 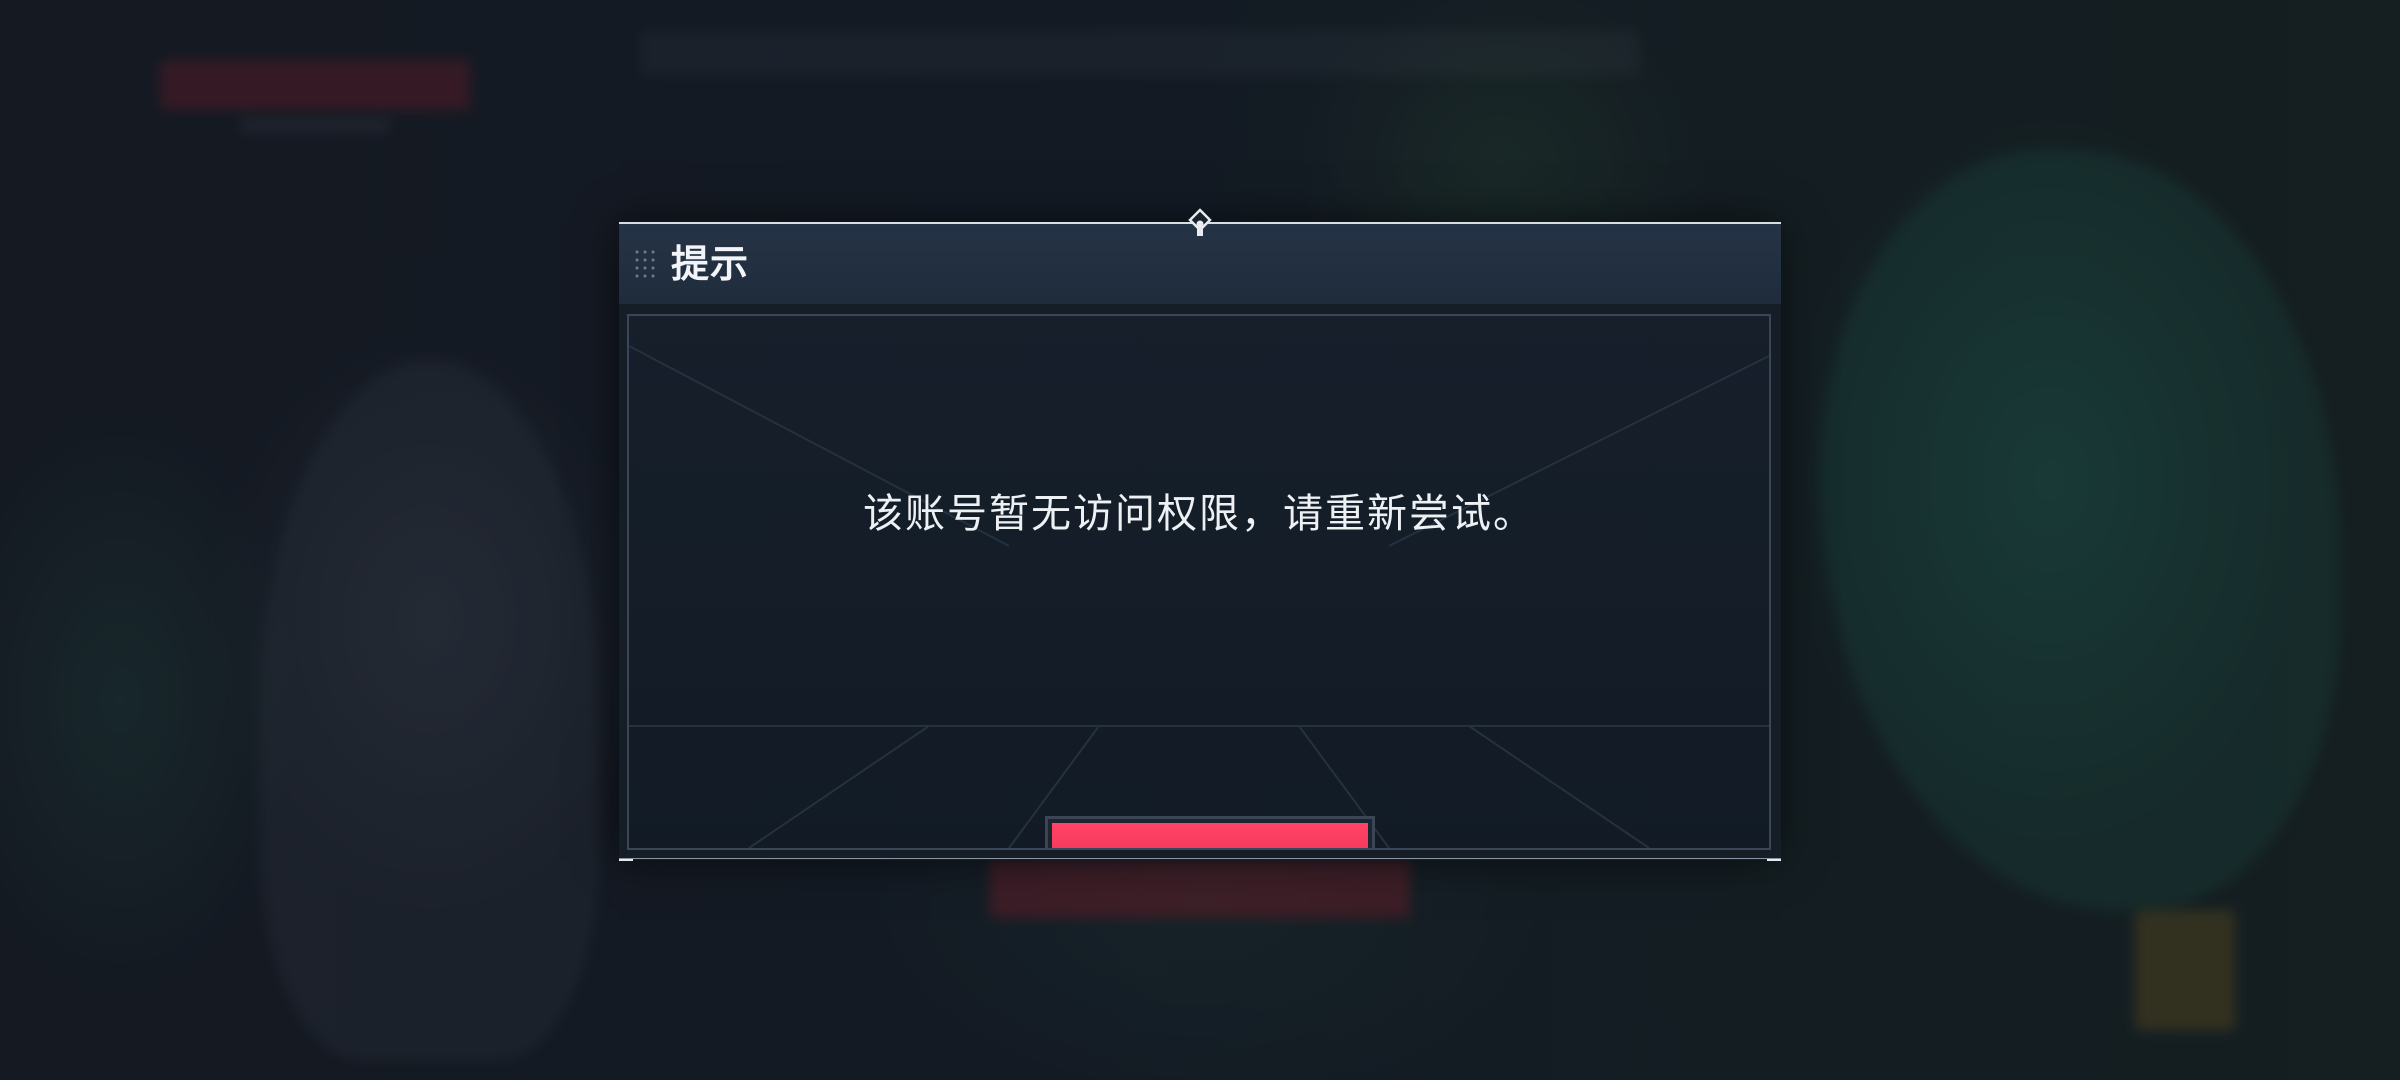 What do you see at coordinates (1199, 514) in the screenshot?
I see `dialog-message: 该账号暂无访问权限，请重新尝试。` at bounding box center [1199, 514].